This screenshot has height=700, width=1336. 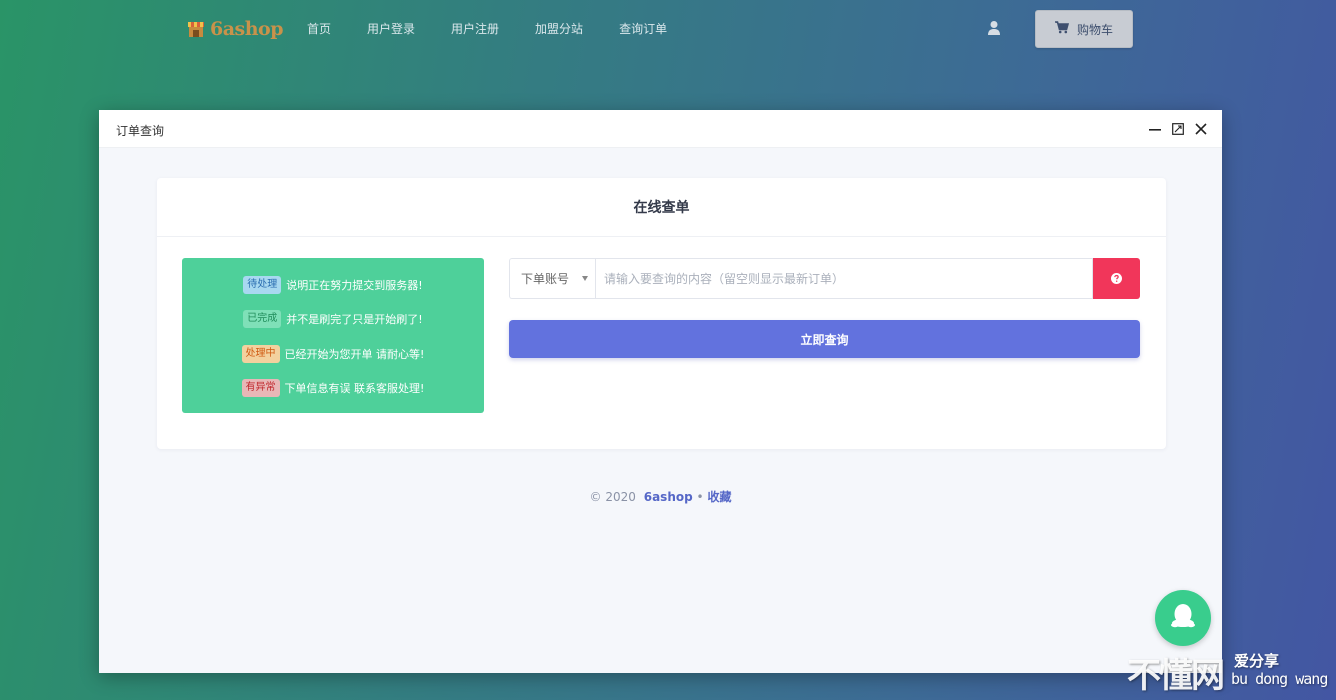 I want to click on query-type-select: 下单账号, so click(x=552, y=278).